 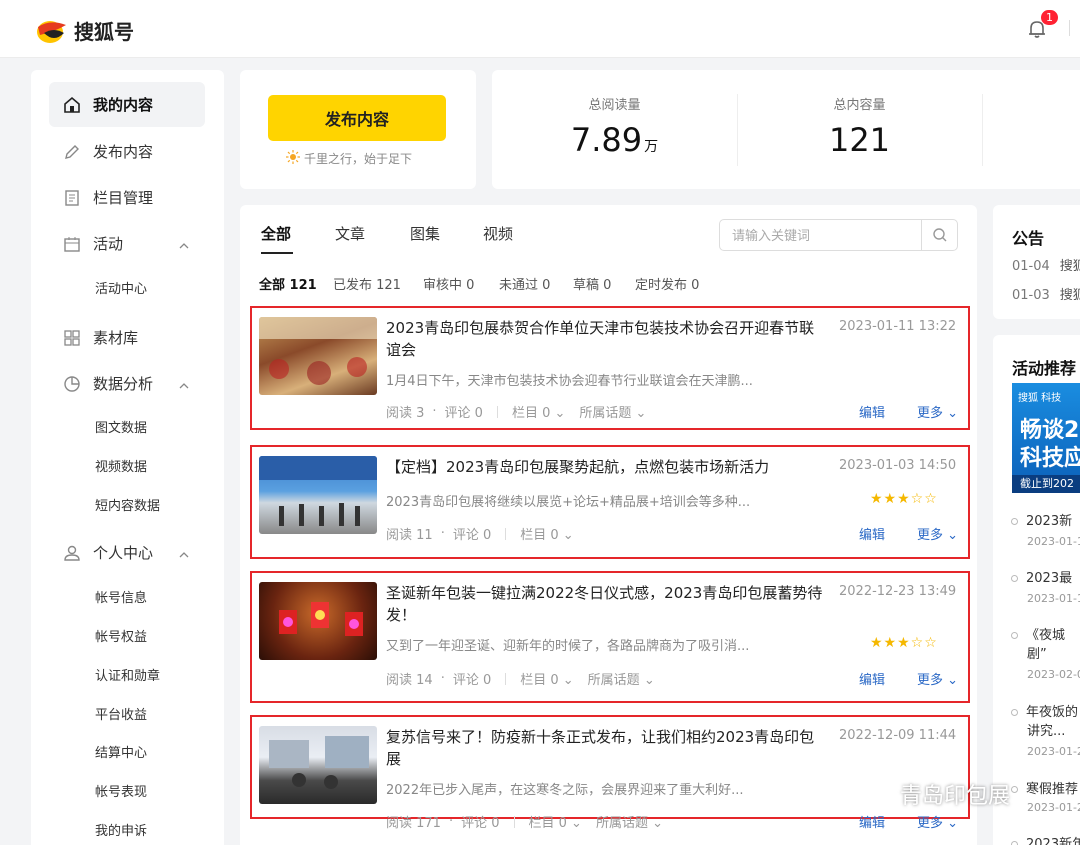 What do you see at coordinates (1045, 839) in the screenshot?
I see `activity-item: 2023新年` at bounding box center [1045, 839].